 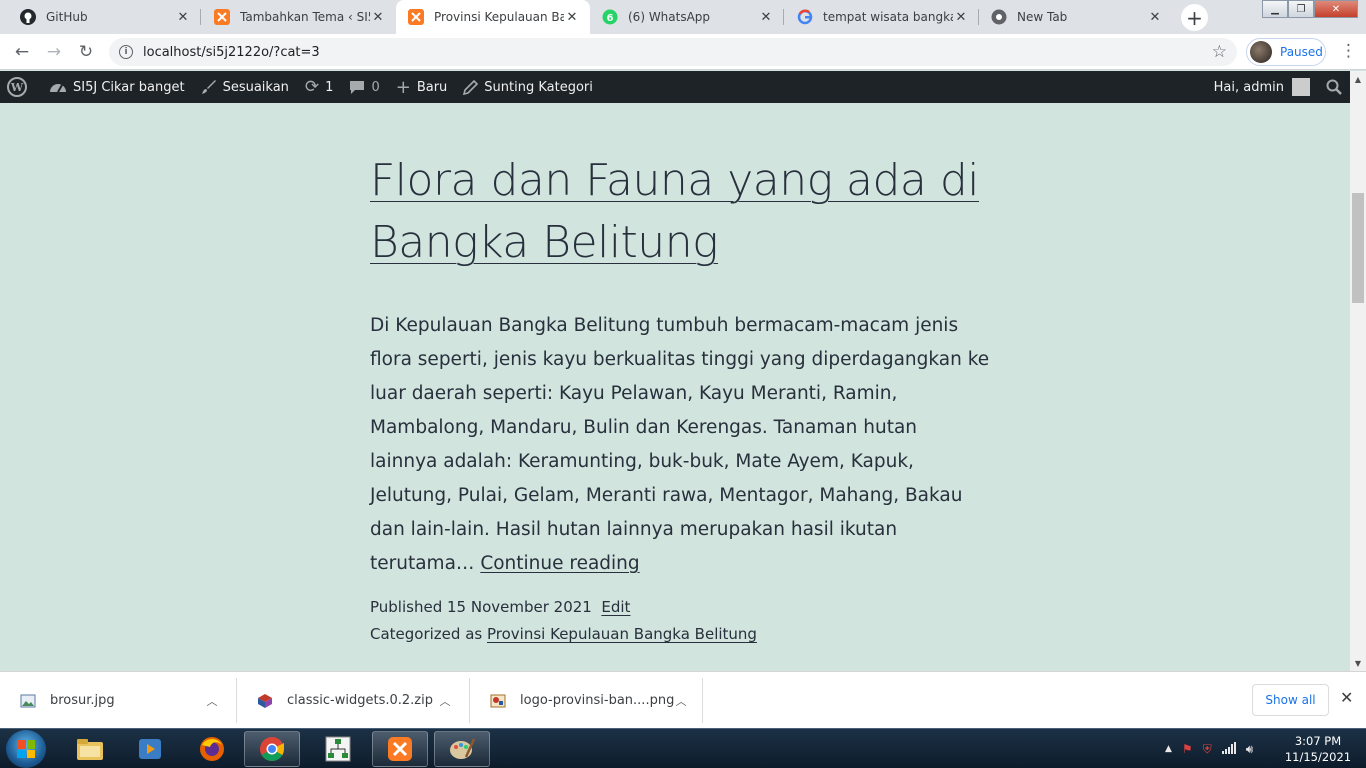 I want to click on tab-github: GitHub ✕, so click(x=104, y=17).